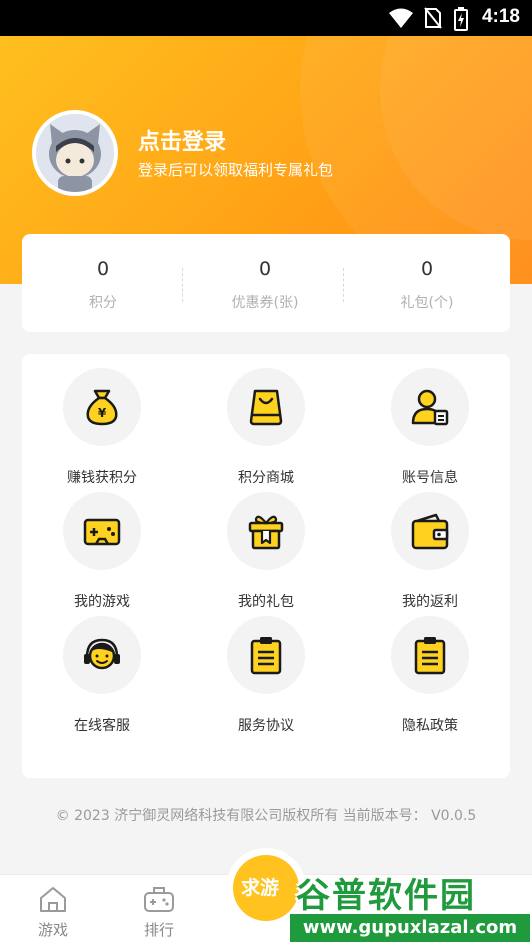  Describe the element at coordinates (266, 478) in the screenshot. I see `menu-label: 积分商城` at that location.